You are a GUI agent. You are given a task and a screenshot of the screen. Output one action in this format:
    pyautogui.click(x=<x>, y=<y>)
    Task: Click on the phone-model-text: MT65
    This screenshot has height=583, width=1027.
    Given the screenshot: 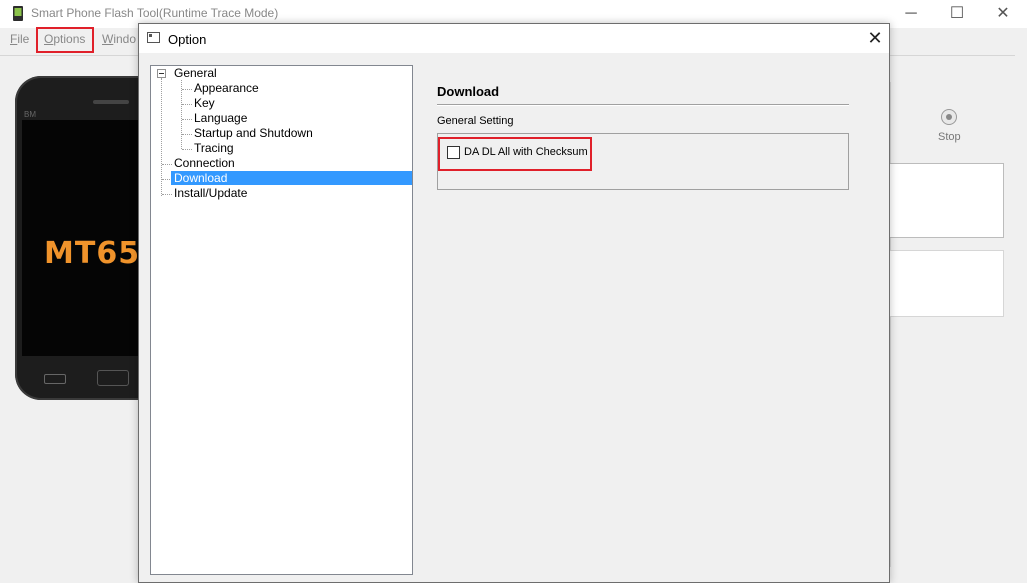 What is the action you would take?
    pyautogui.click(x=92, y=253)
    